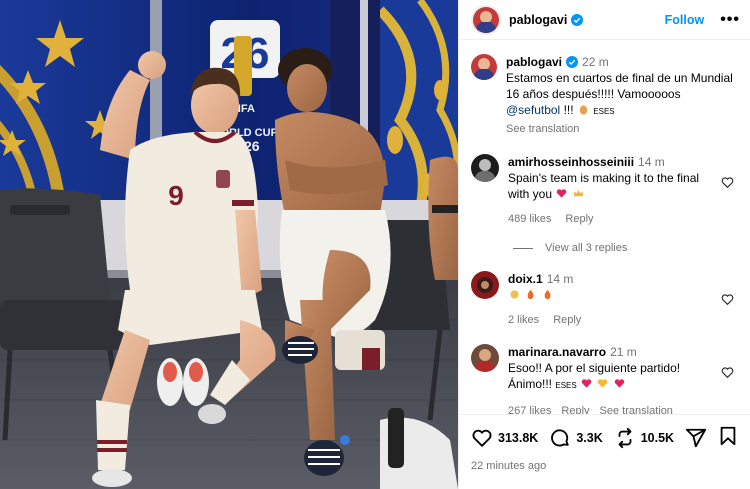  Describe the element at coordinates (482, 438) in the screenshot. I see `heart-icon` at that location.